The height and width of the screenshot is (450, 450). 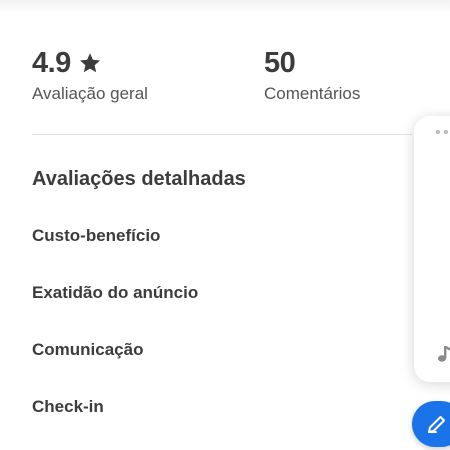 I want to click on list-item: Custo-benefício, so click(x=96, y=235).